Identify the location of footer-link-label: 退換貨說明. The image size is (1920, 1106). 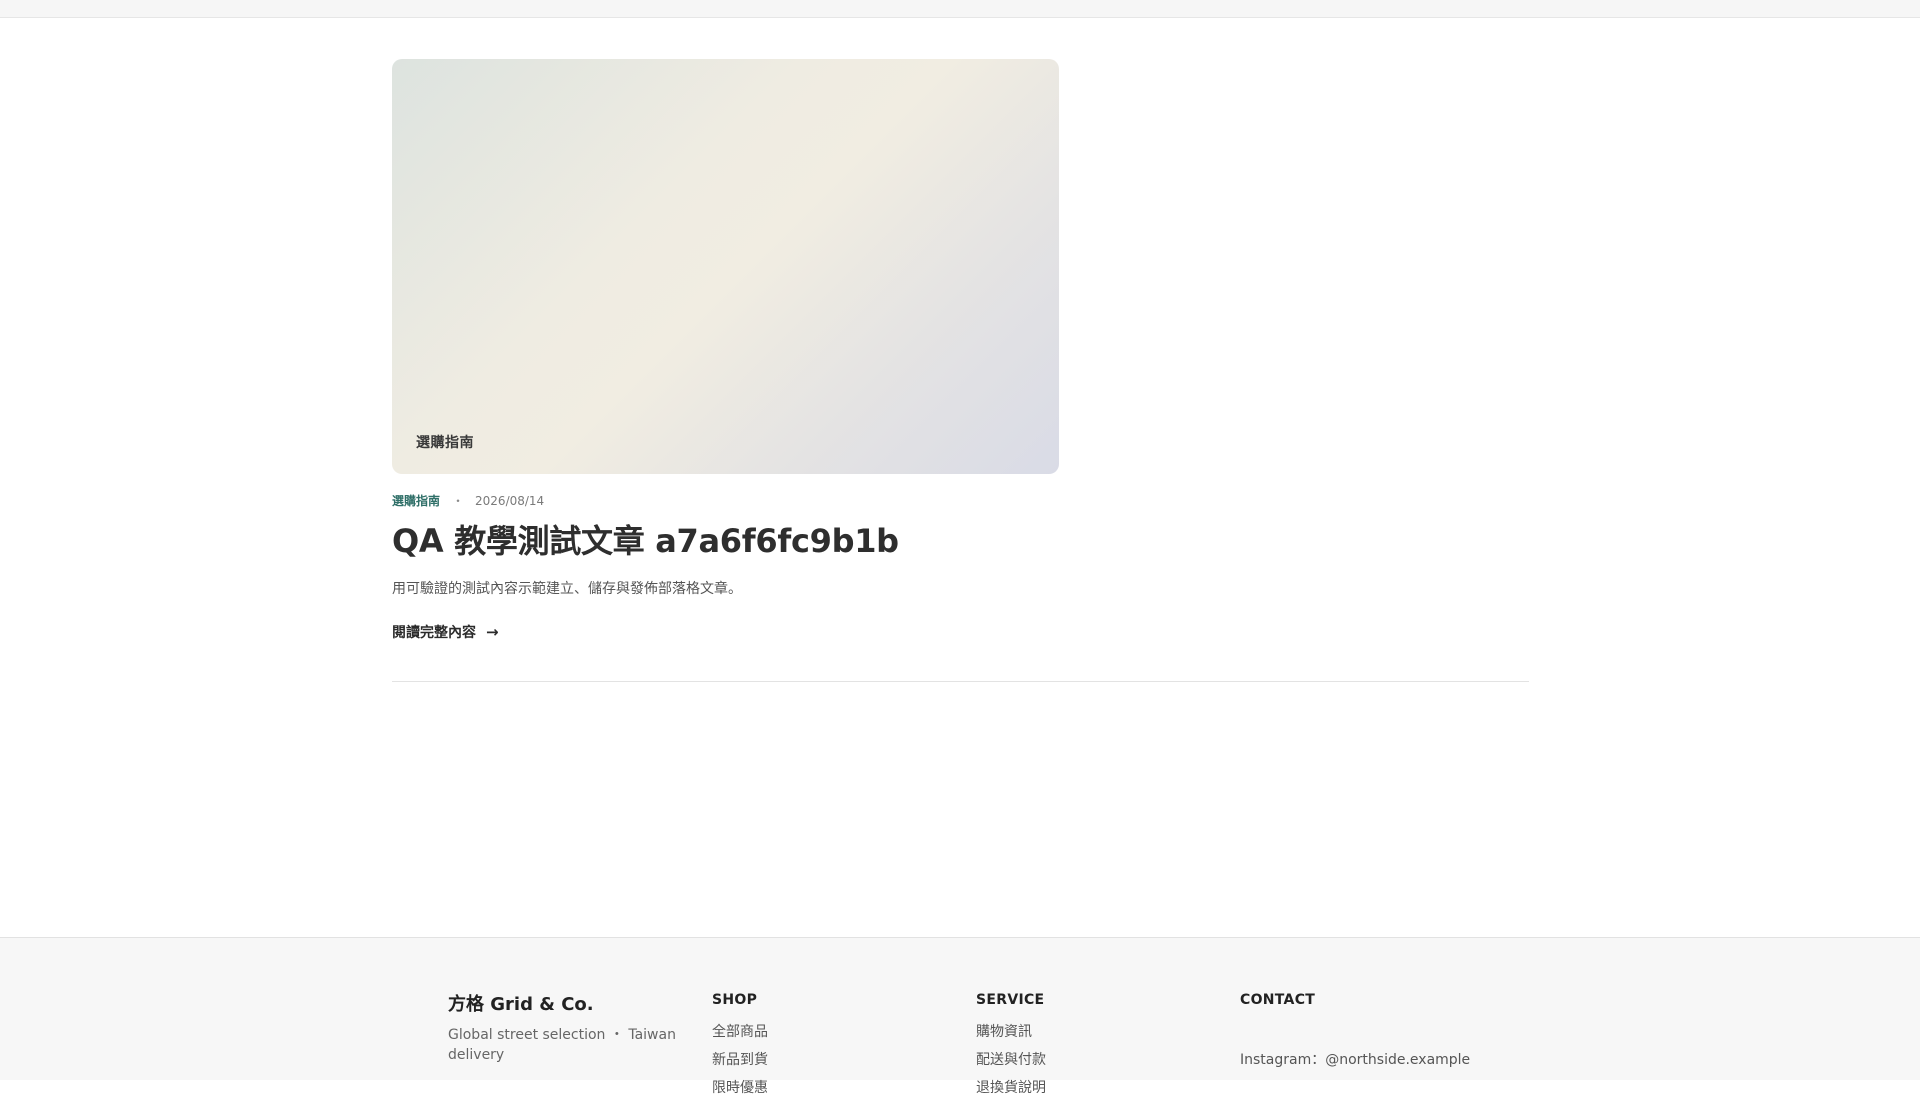
(1011, 1088).